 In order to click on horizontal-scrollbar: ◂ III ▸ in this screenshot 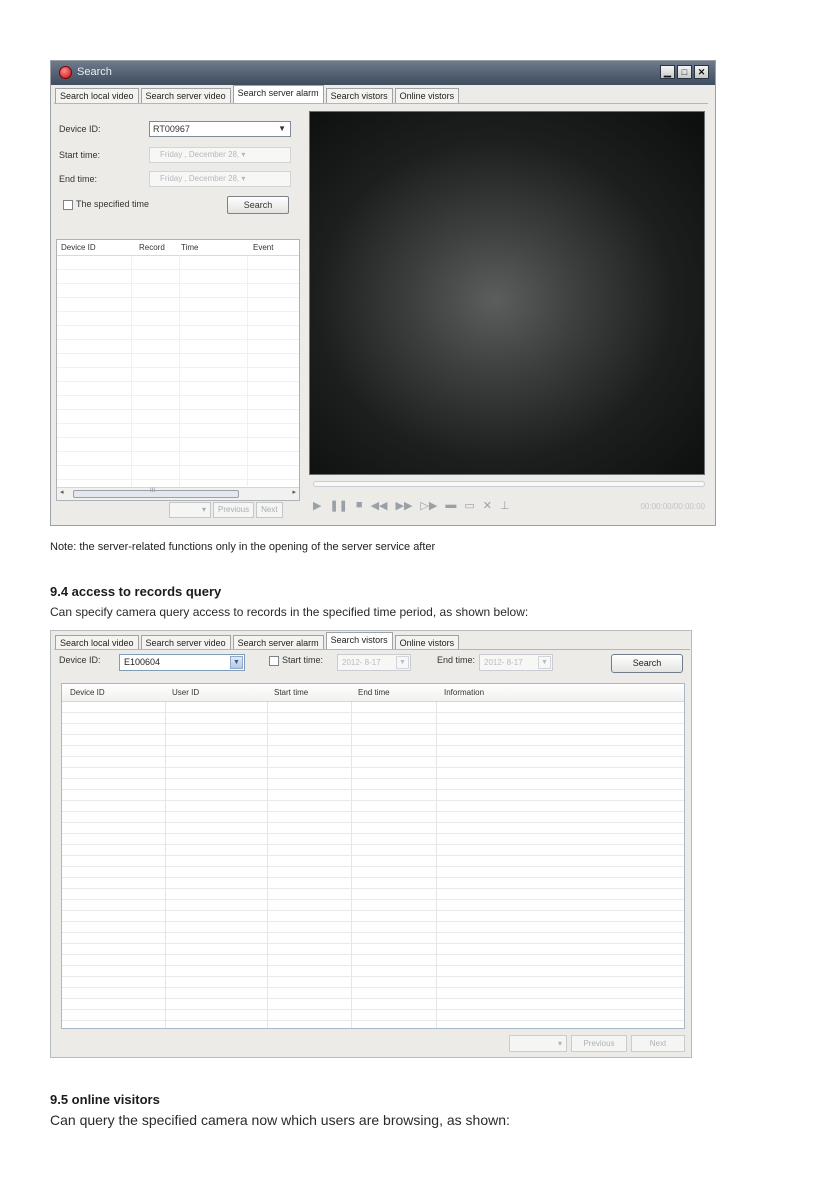, I will do `click(178, 493)`.